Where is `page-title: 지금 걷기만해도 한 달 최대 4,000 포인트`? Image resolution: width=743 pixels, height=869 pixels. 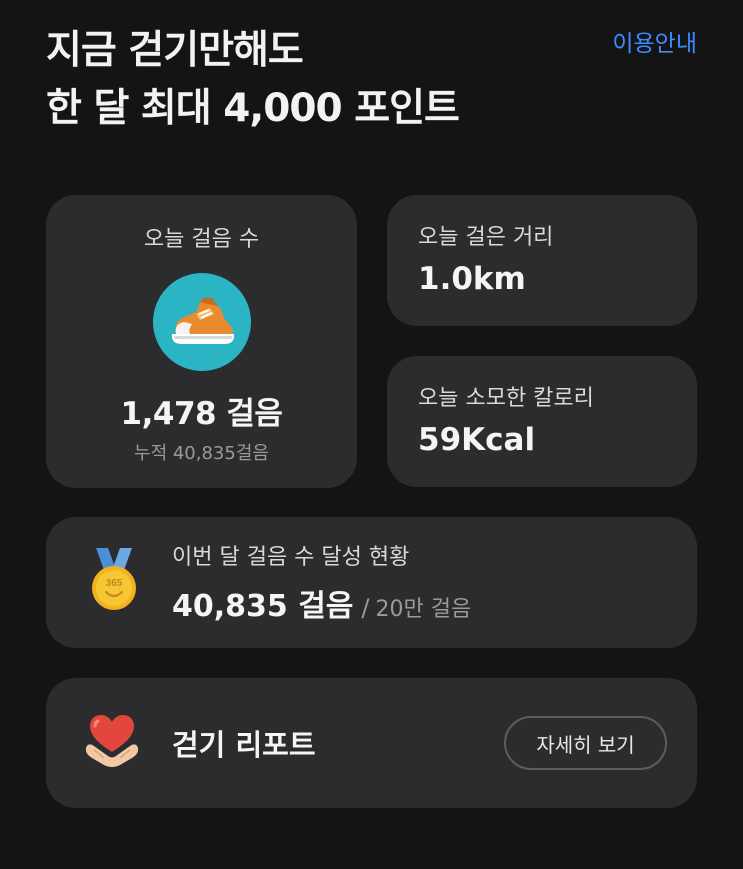 page-title: 지금 걷기만해도 한 달 최대 4,000 포인트 is located at coordinates (253, 80).